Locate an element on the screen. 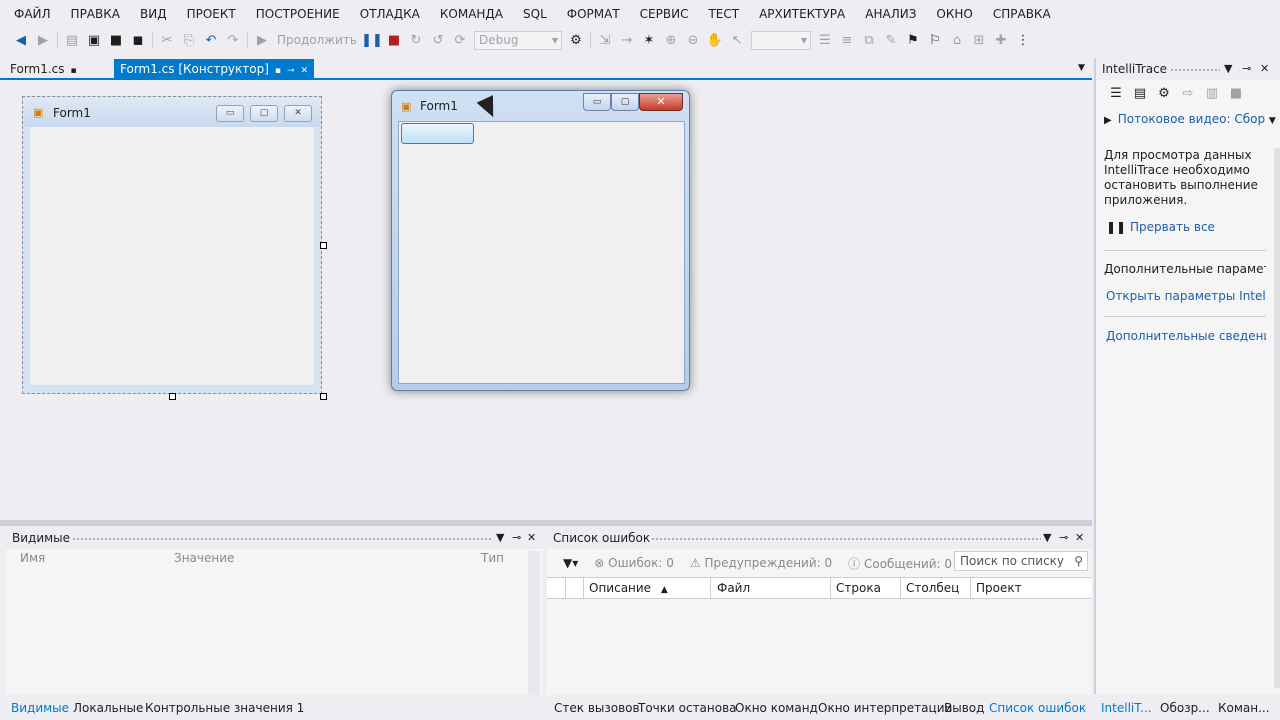  new-project-icon: ▤ is located at coordinates (72, 40).